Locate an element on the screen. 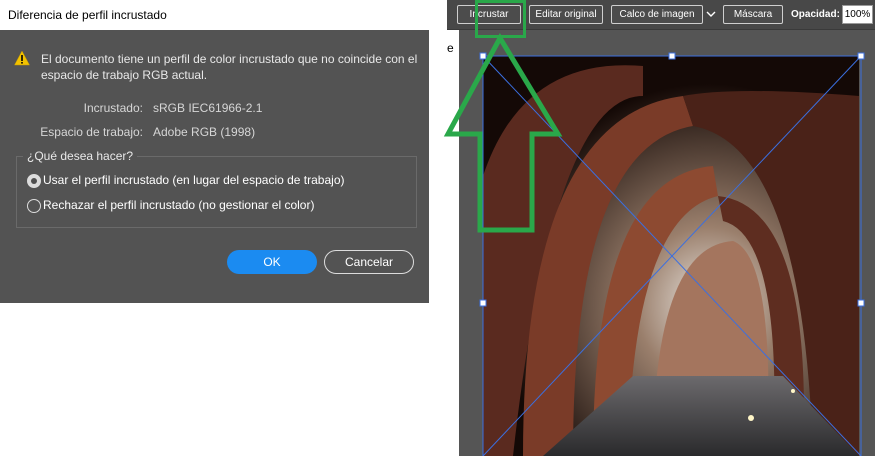 The image size is (875, 456). workspace-label: Espacio de trabajo: is located at coordinates (91, 132).